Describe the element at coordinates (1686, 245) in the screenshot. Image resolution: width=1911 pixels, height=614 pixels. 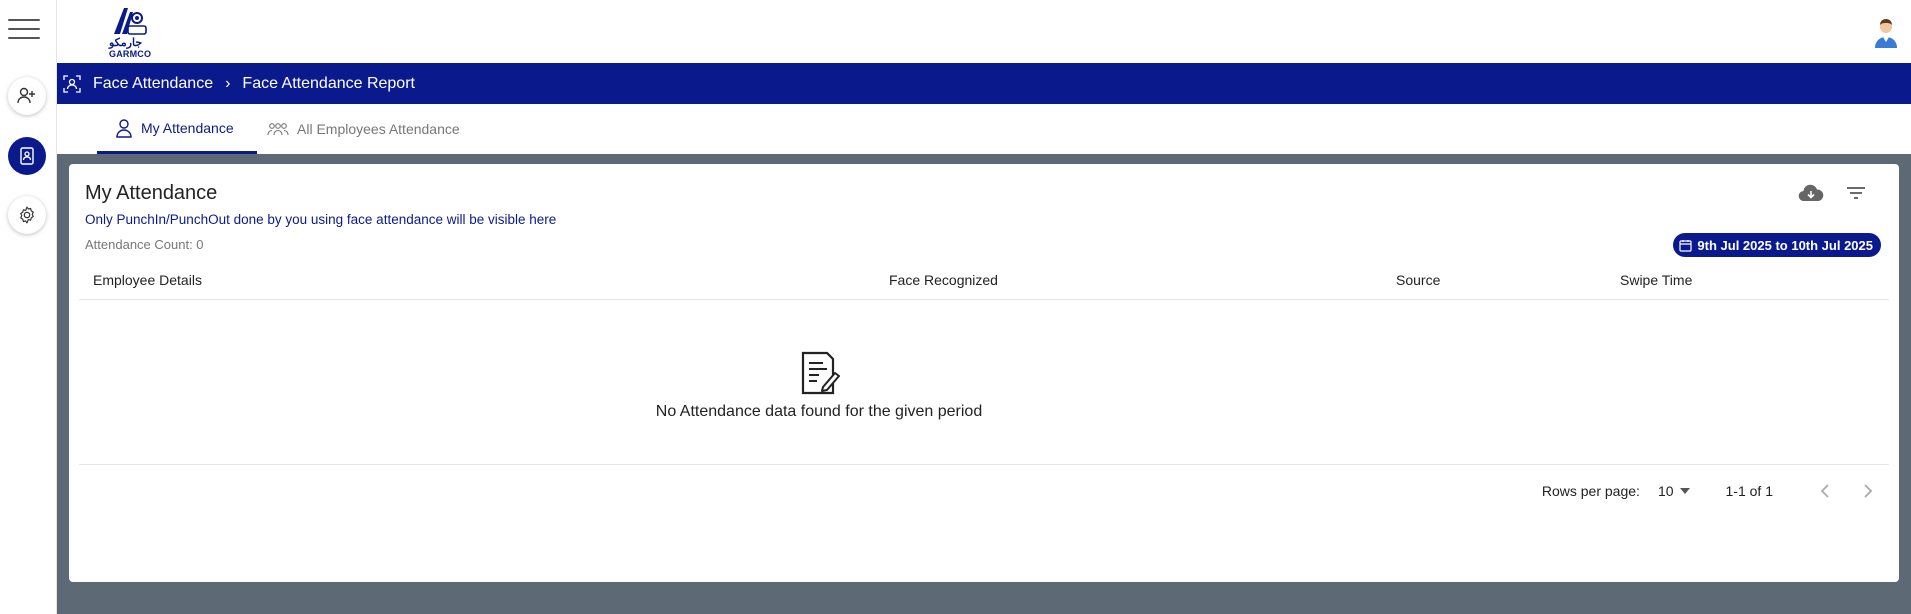
I see `calendar-icon` at that location.